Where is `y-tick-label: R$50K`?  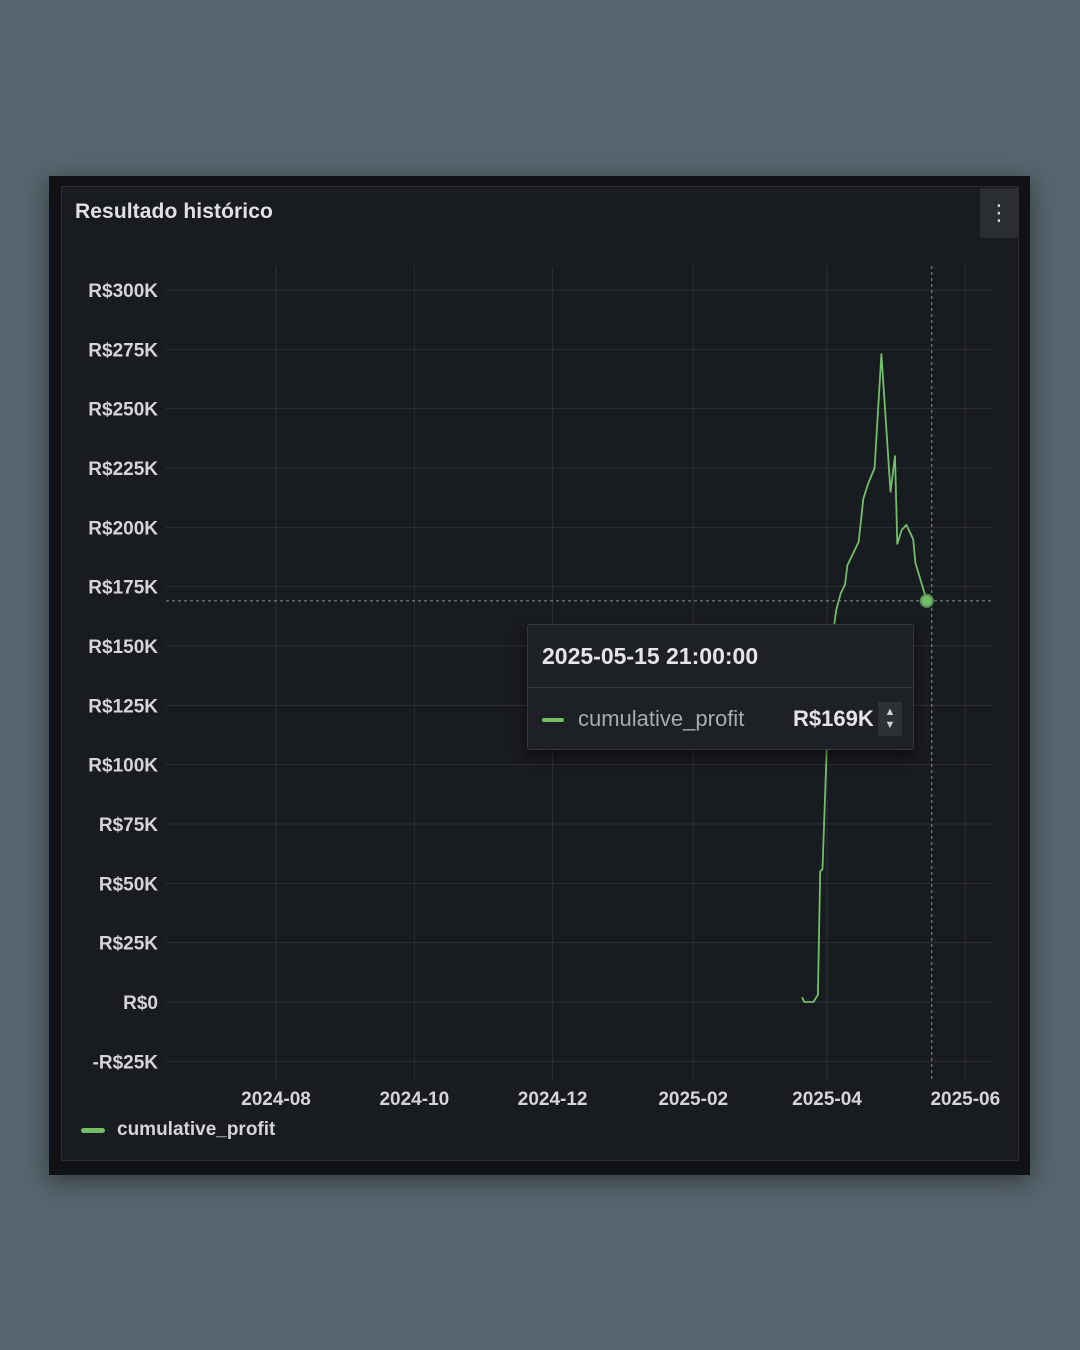 y-tick-label: R$50K is located at coordinates (128, 884).